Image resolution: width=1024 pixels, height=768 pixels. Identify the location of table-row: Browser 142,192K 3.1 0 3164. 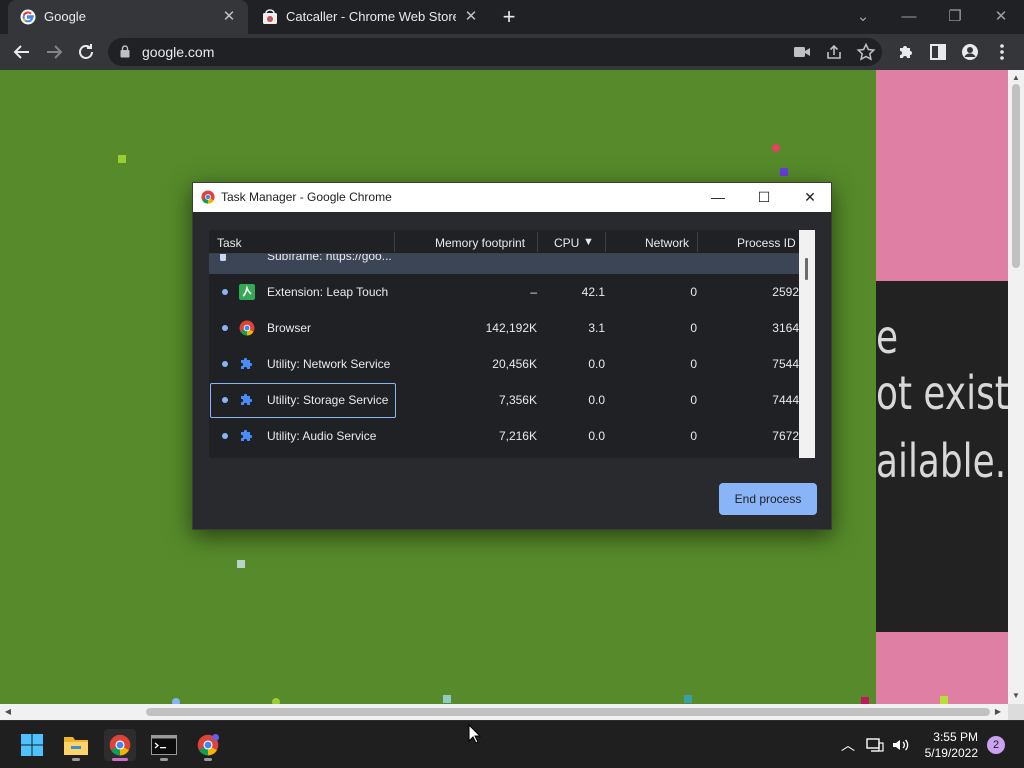
(504, 328).